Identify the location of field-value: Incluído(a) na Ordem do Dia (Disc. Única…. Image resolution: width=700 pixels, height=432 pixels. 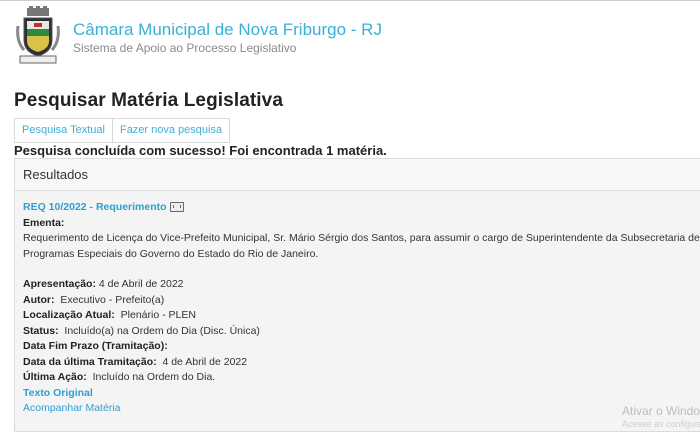
(159, 330).